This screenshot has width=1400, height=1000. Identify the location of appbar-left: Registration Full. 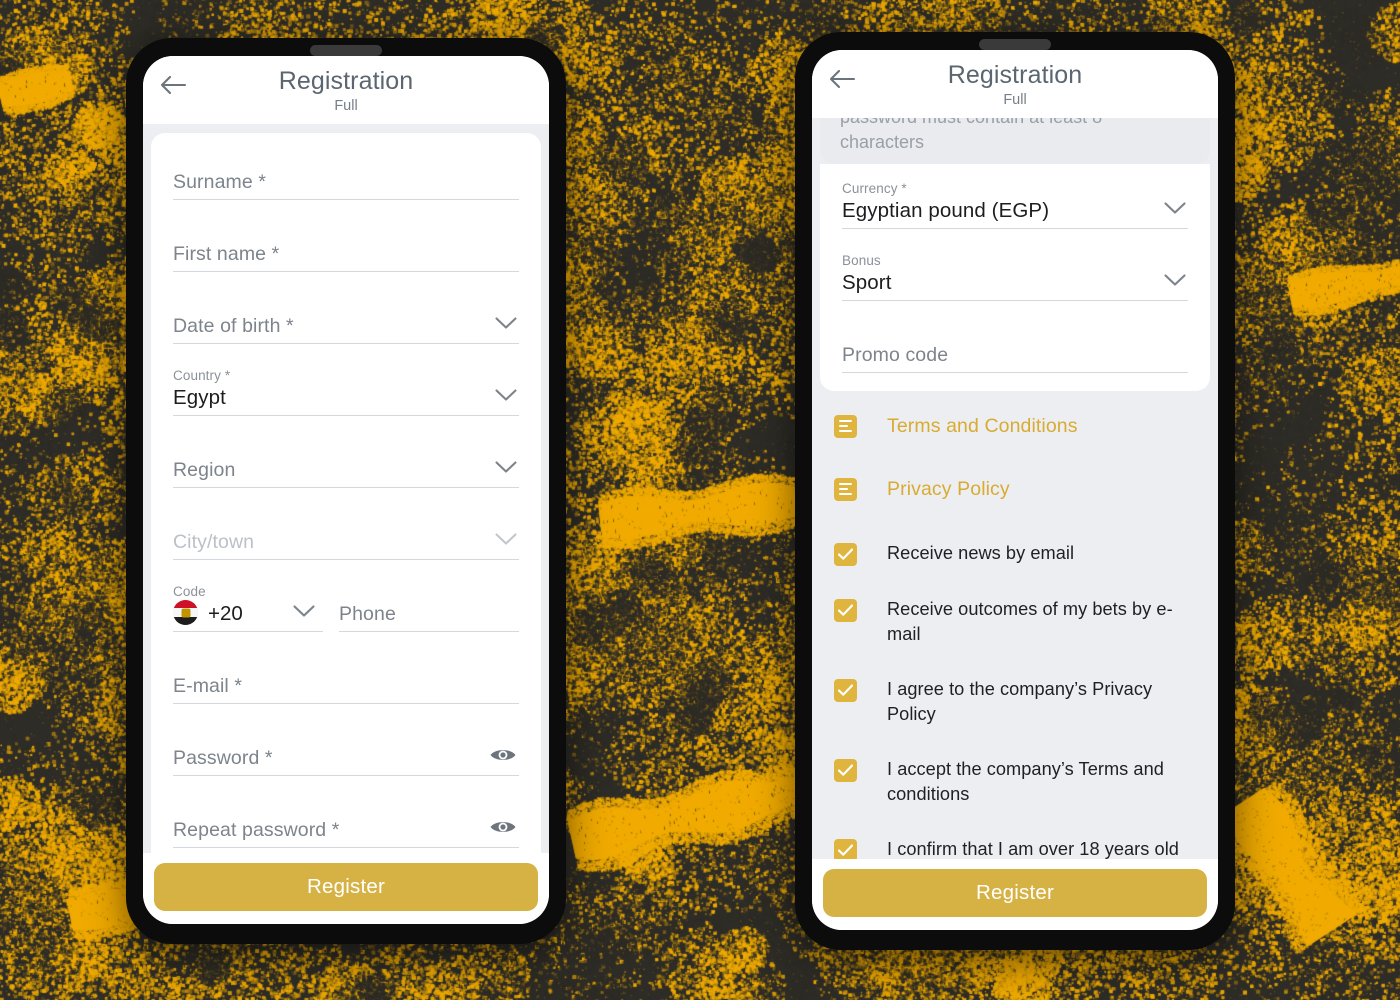
(346, 90).